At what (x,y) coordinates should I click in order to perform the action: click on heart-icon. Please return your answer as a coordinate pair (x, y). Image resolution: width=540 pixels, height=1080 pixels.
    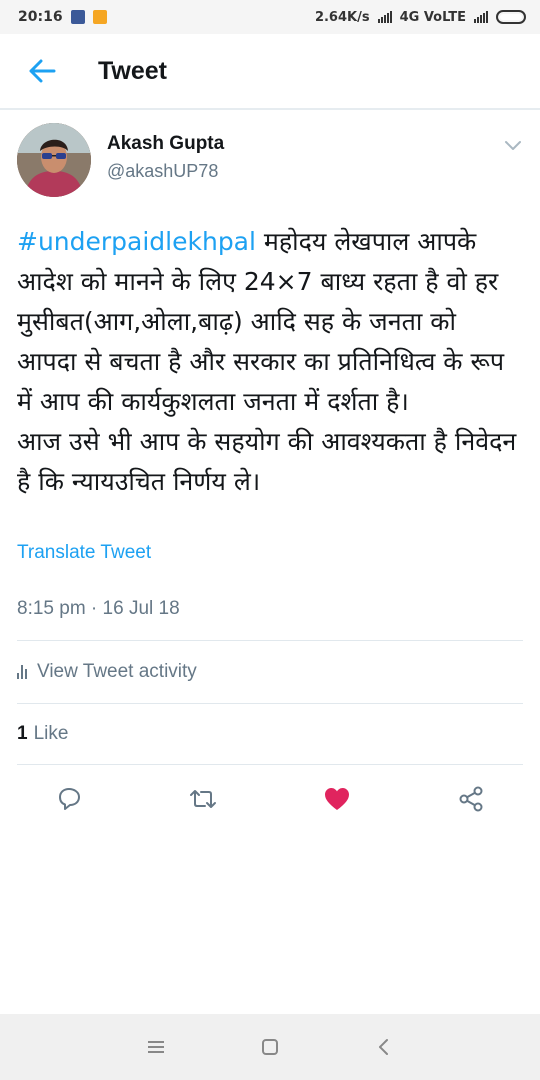
    Looking at the image, I should click on (337, 799).